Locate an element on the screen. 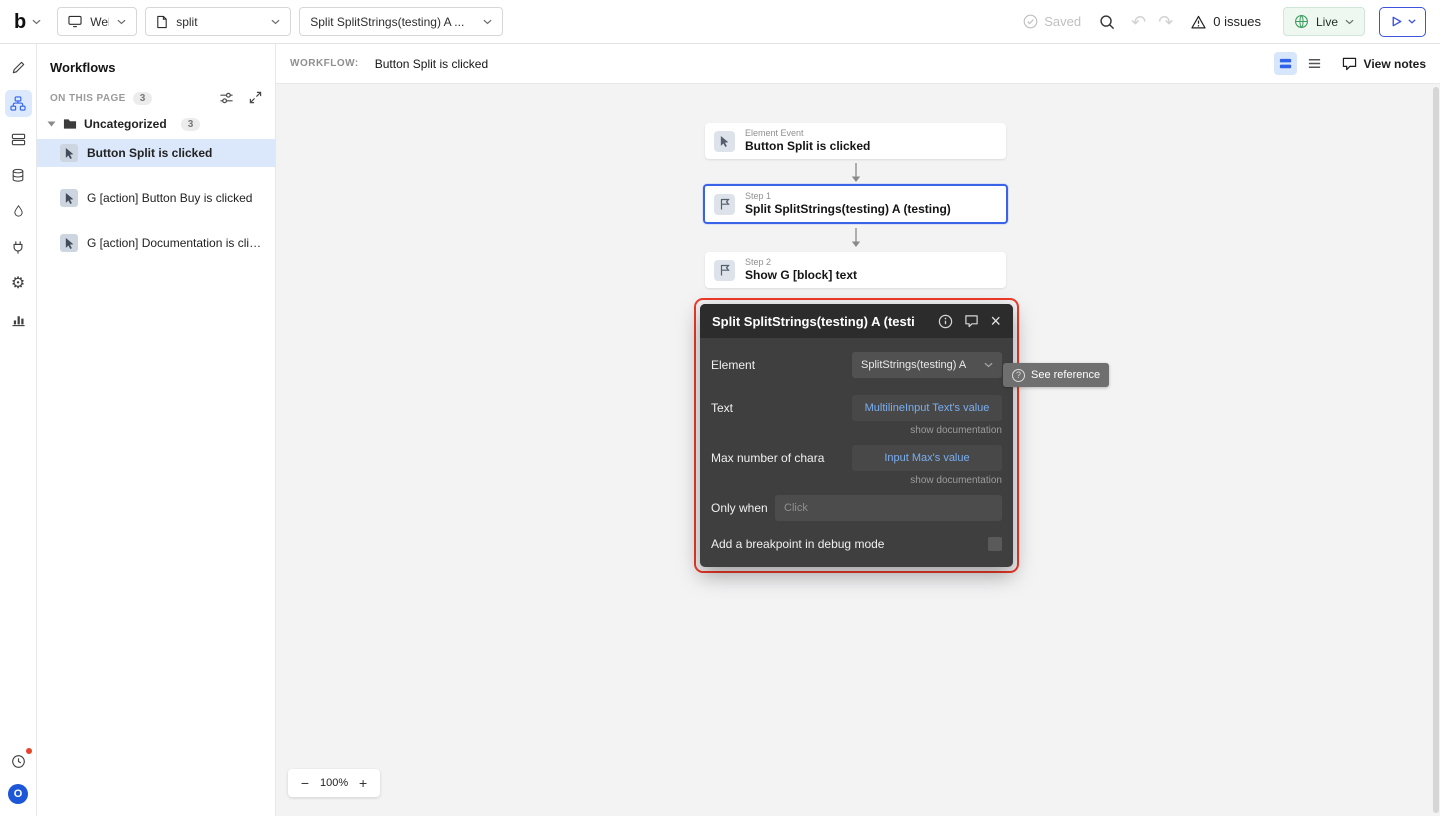  zoom-in-button: + is located at coordinates (363, 783).